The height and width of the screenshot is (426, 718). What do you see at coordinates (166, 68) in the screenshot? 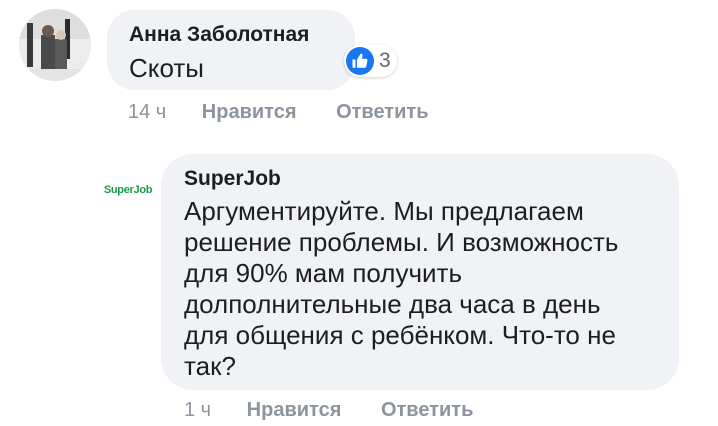
I see `comment-text: Скоты` at bounding box center [166, 68].